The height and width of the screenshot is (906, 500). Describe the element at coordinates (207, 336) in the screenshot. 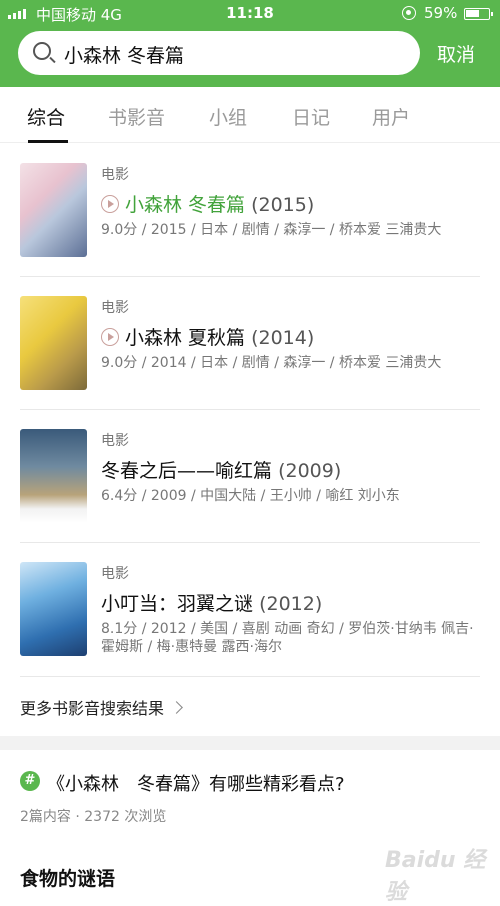

I see `result-title: 小森林 夏秋篇 (2014)` at that location.